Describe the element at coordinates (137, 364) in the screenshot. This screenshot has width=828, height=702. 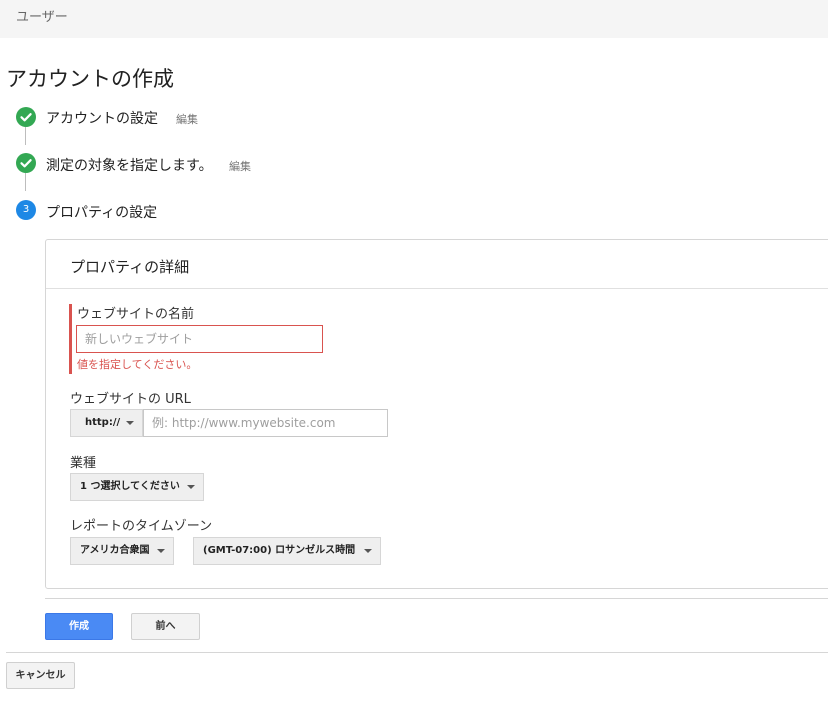
I see `site-name-error: 値を指定してください。` at that location.